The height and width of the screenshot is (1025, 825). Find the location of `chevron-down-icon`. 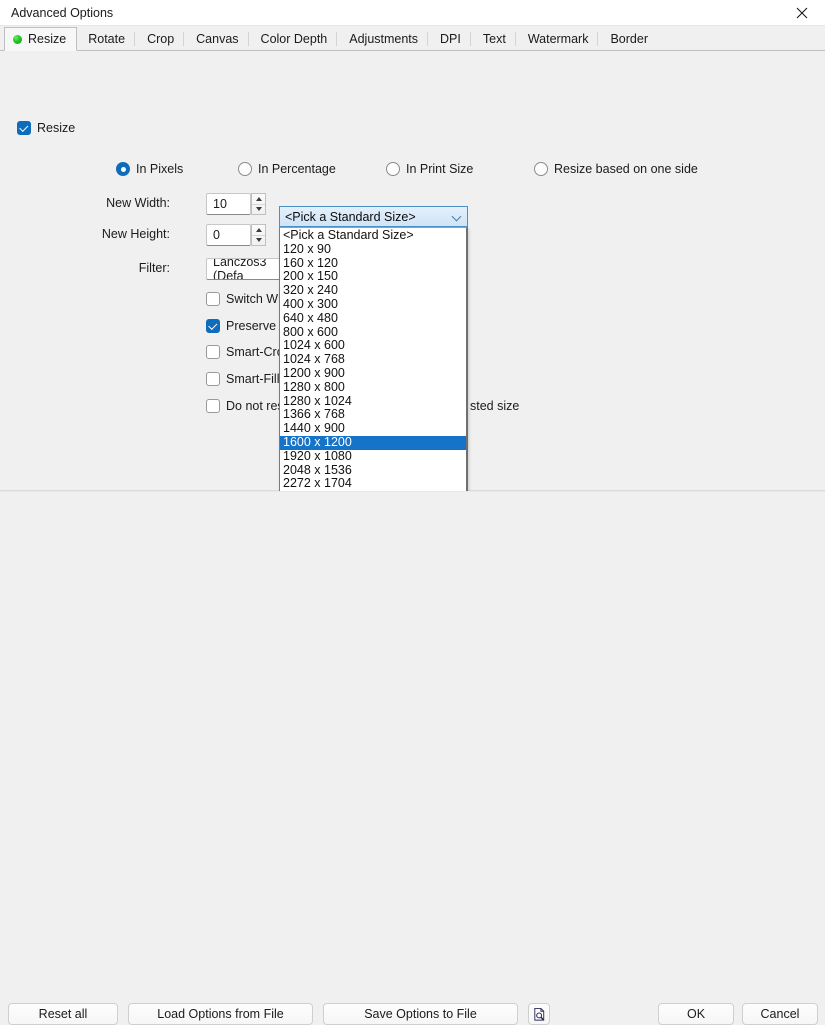

chevron-down-icon is located at coordinates (457, 217).